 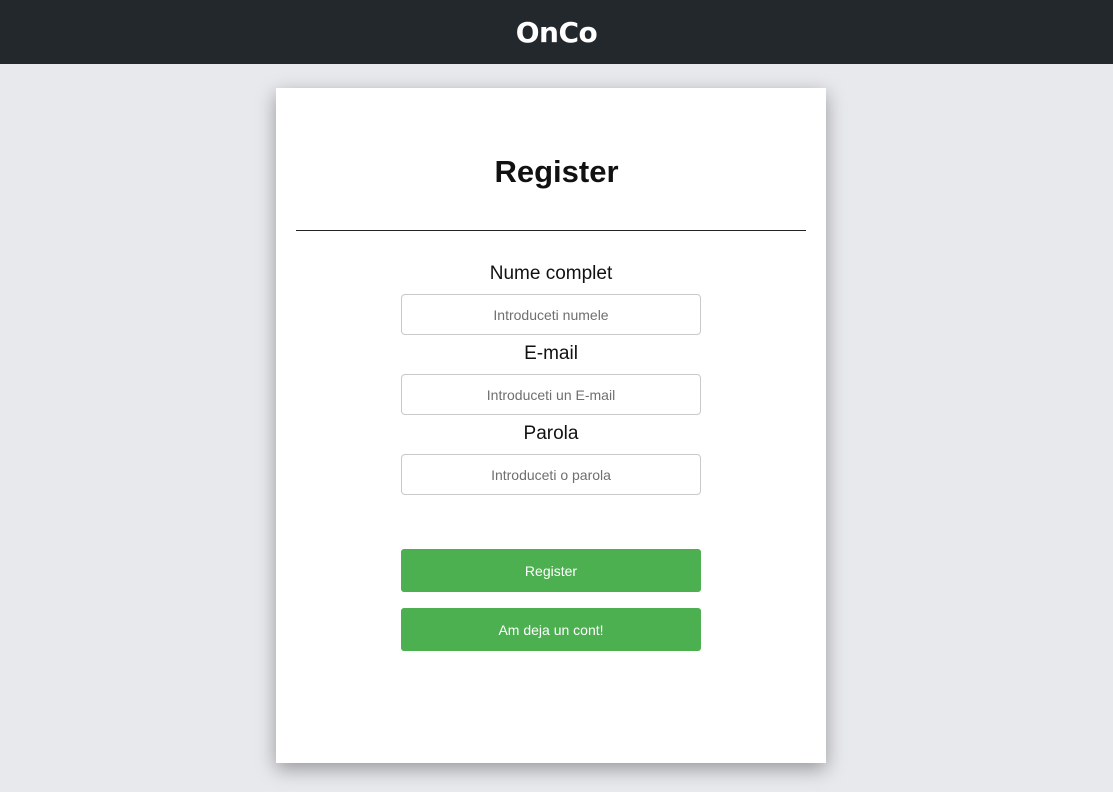 What do you see at coordinates (551, 433) in the screenshot?
I see `password-label: Parola` at bounding box center [551, 433].